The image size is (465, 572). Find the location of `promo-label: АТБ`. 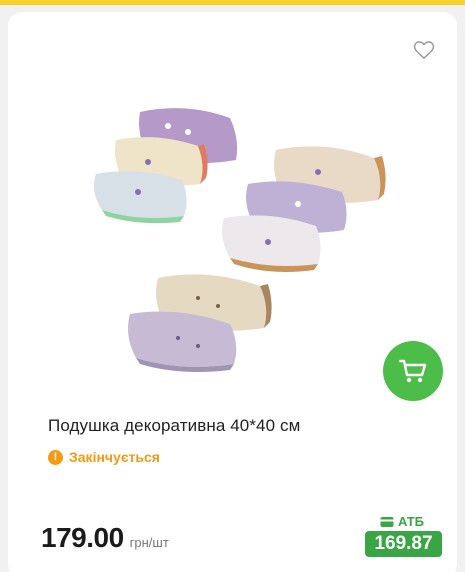

promo-label: АТБ is located at coordinates (402, 521).